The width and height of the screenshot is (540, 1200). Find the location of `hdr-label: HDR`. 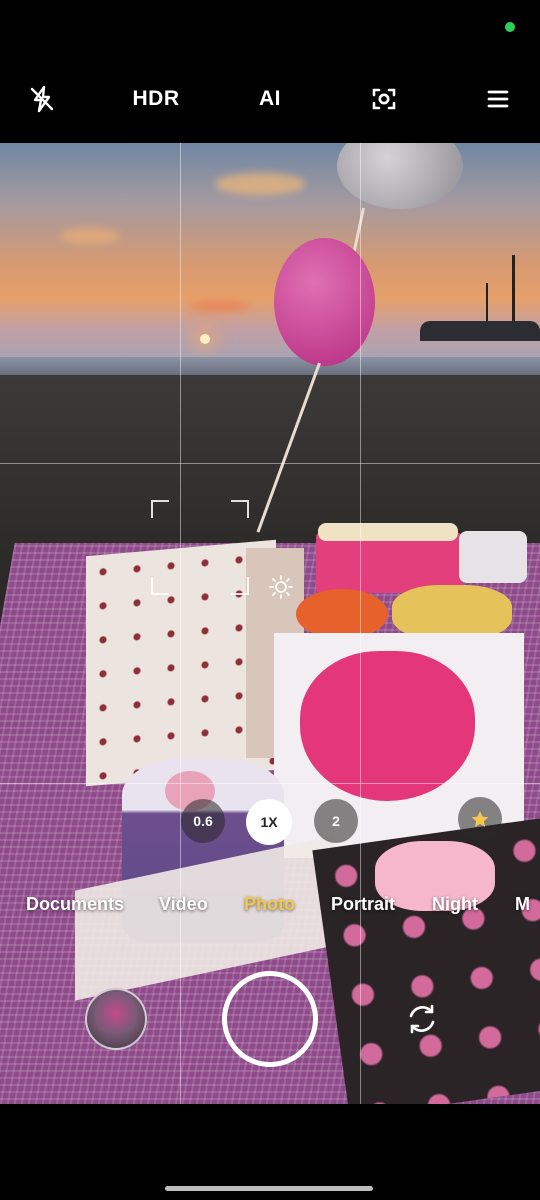

hdr-label: HDR is located at coordinates (156, 98).